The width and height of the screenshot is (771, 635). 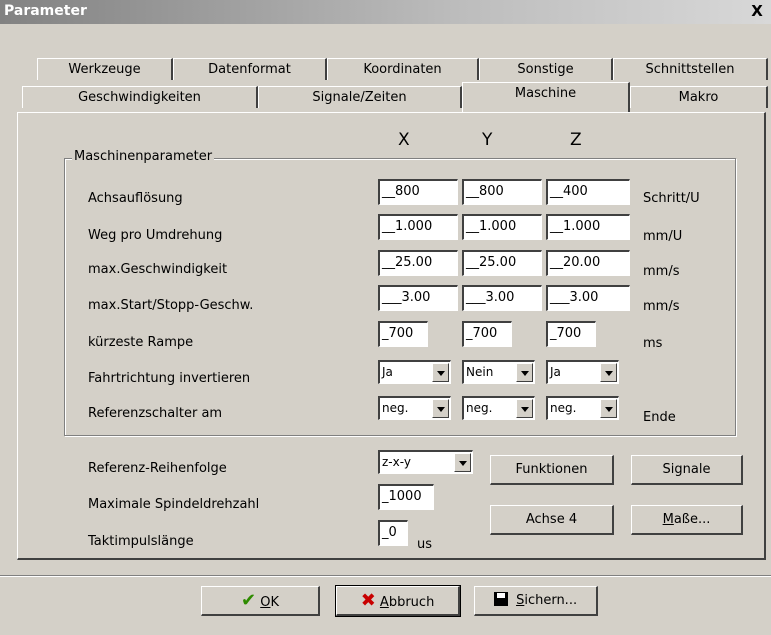 What do you see at coordinates (588, 192) in the screenshot?
I see `input-achsaufloesung-z: __400` at bounding box center [588, 192].